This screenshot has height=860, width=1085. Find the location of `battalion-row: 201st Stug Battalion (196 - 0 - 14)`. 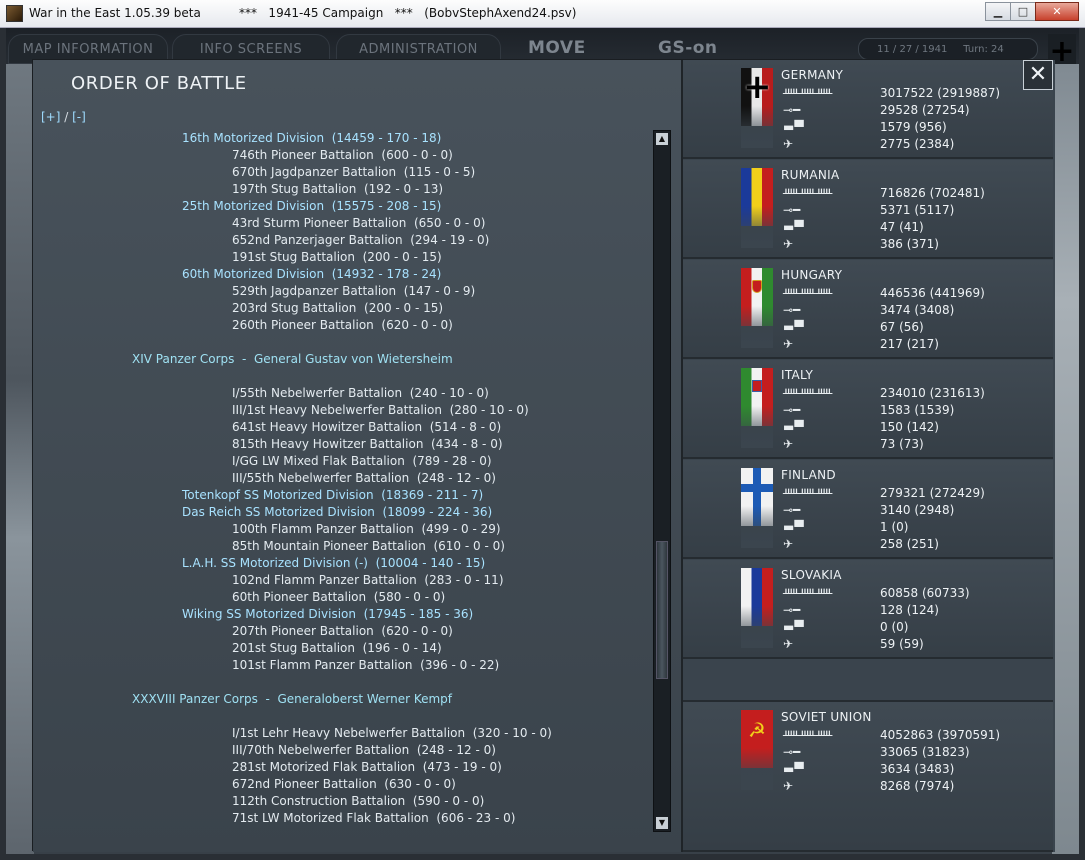

battalion-row: 201st Stug Battalion (196 - 0 - 14) is located at coordinates (337, 648).